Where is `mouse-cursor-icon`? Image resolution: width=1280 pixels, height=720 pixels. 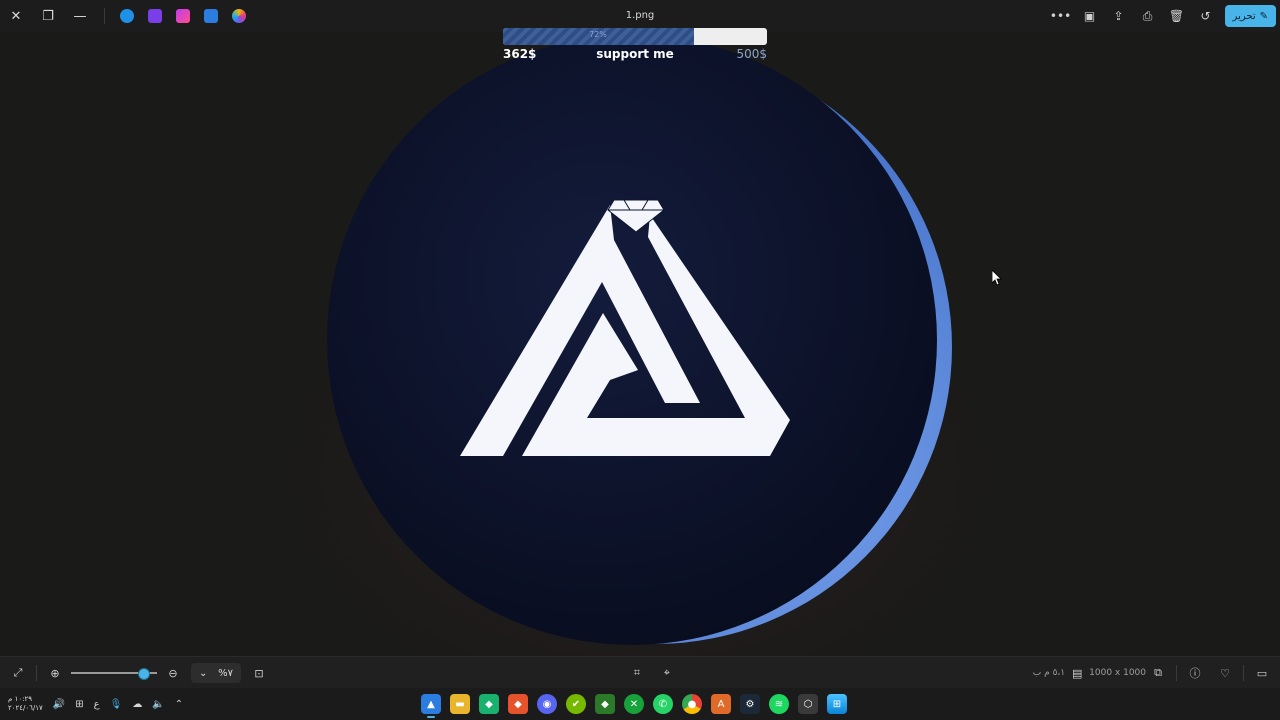
mouse-cursor-icon is located at coordinates (997, 278).